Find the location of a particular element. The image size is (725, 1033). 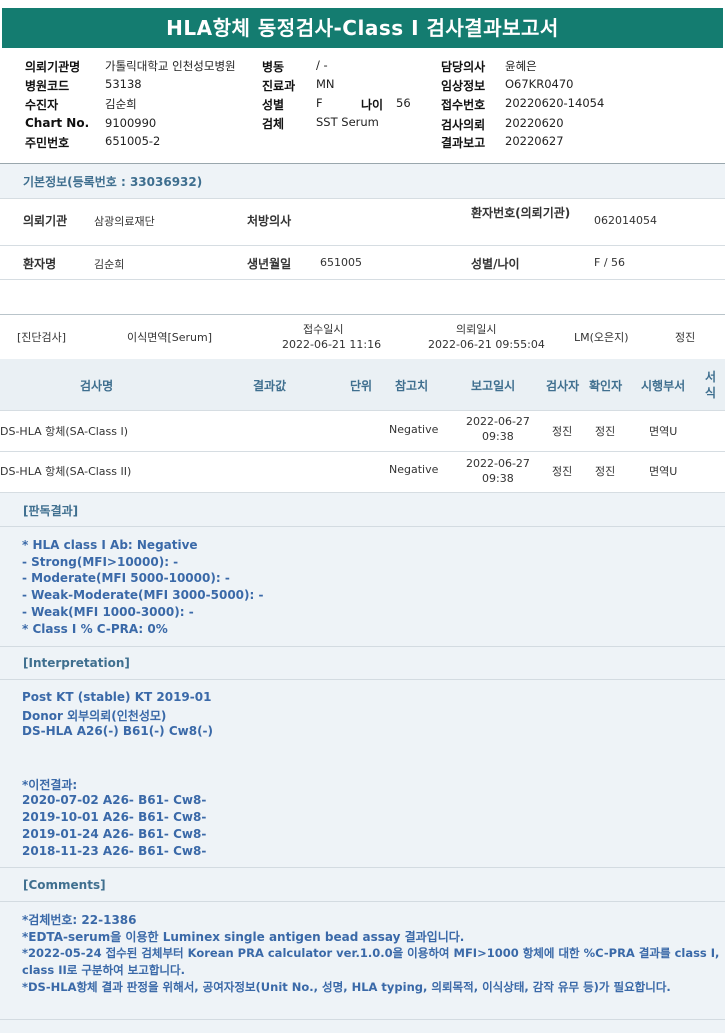

rrn-label: 주민번호 is located at coordinates (47, 143).